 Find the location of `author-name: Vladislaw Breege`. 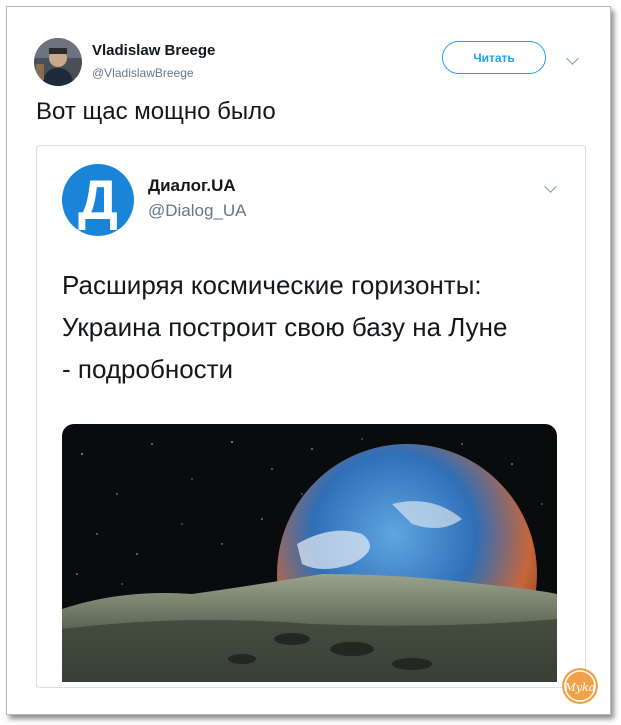

author-name: Vladislaw Breege is located at coordinates (153, 50).